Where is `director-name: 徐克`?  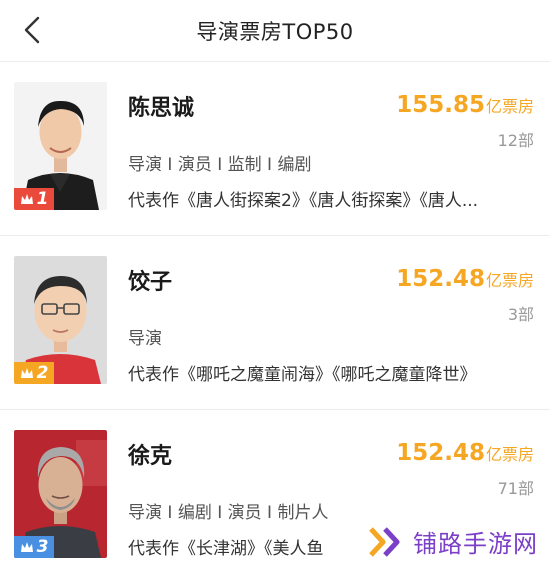
director-name: 徐克 is located at coordinates (150, 456).